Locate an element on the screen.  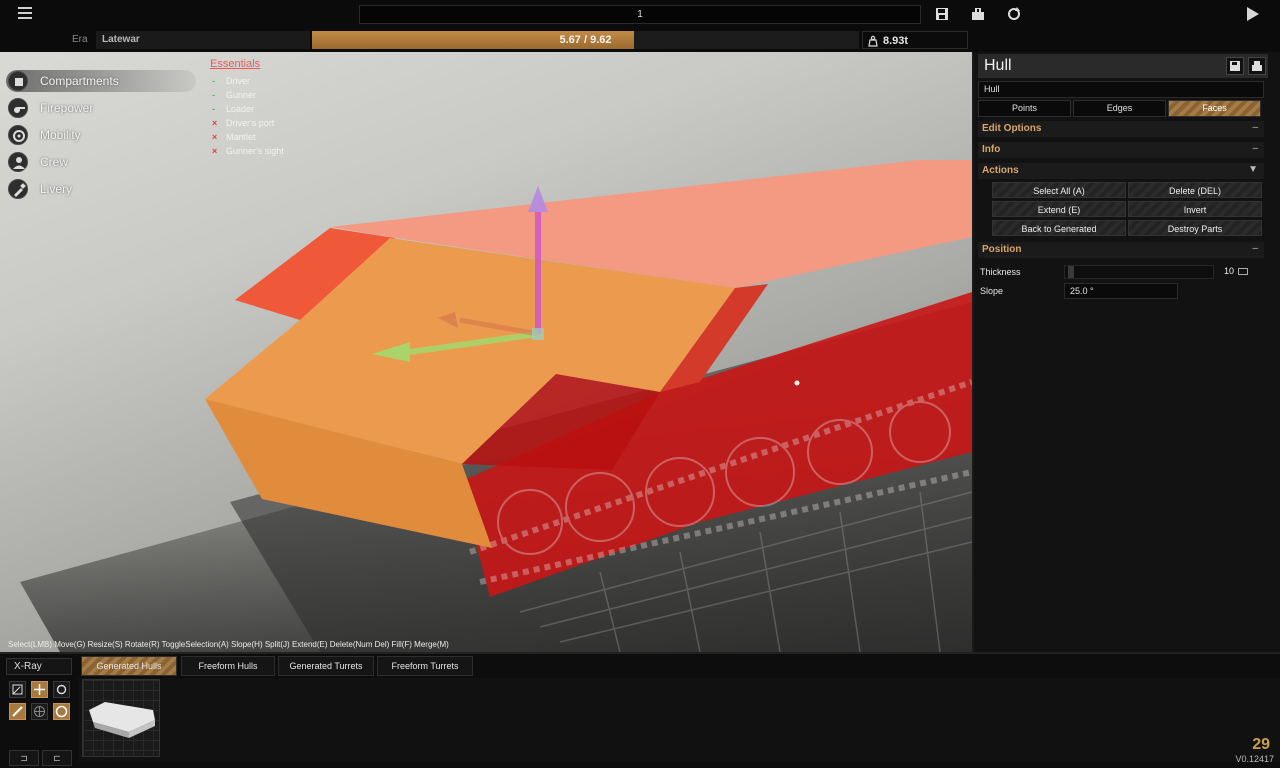
essential-item-mantlet: × Mantlet is located at coordinates (234, 137).